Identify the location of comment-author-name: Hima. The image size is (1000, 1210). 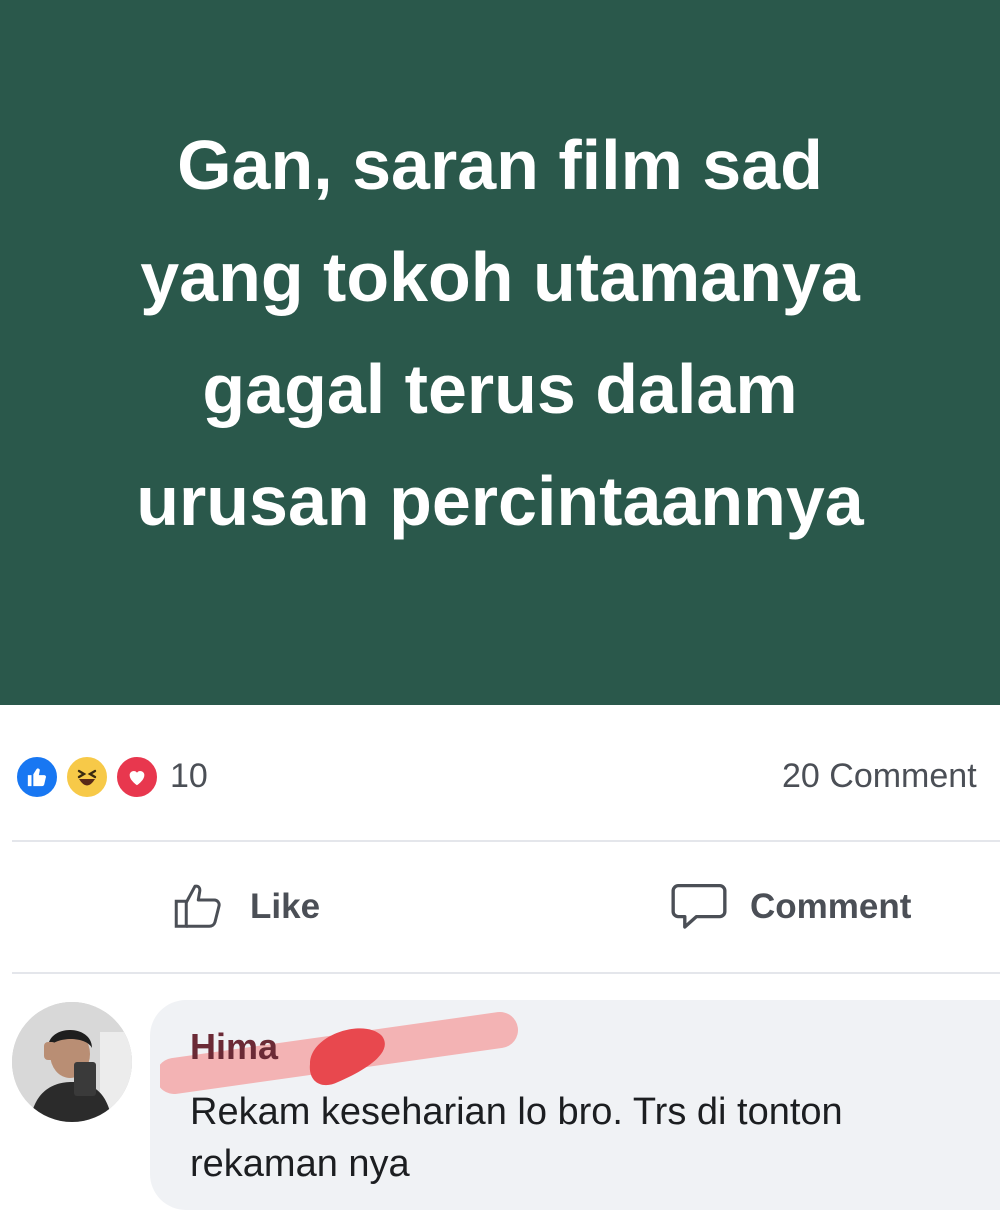
(234, 1047).